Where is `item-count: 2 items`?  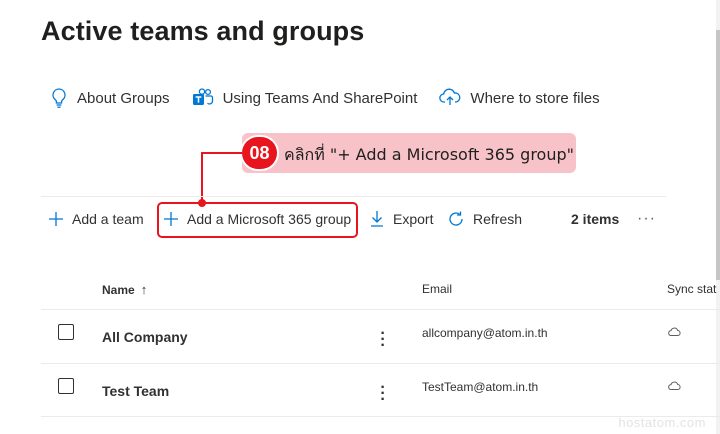
item-count: 2 items is located at coordinates (595, 219).